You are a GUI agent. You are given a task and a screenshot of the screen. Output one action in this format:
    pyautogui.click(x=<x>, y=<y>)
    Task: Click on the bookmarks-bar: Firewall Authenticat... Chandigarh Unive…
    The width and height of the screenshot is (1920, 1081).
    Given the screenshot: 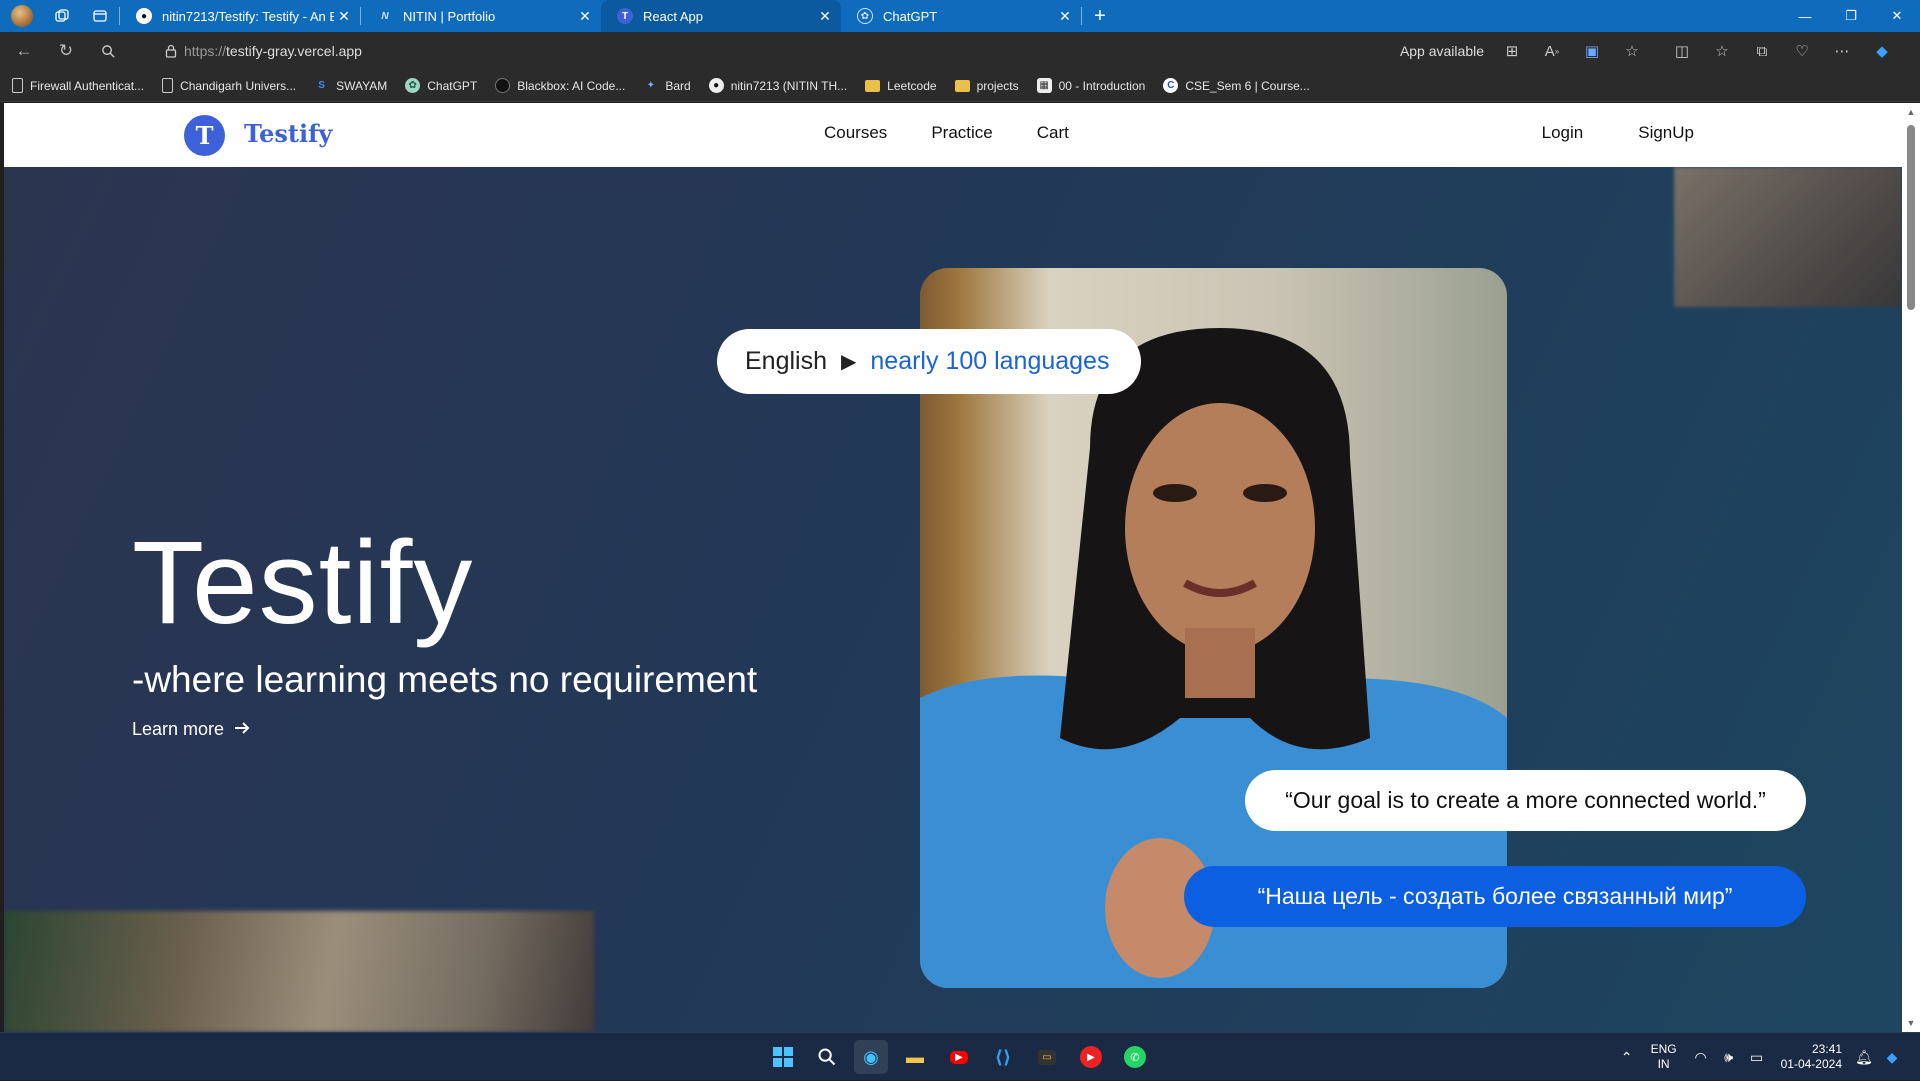 What is the action you would take?
    pyautogui.click(x=960, y=86)
    